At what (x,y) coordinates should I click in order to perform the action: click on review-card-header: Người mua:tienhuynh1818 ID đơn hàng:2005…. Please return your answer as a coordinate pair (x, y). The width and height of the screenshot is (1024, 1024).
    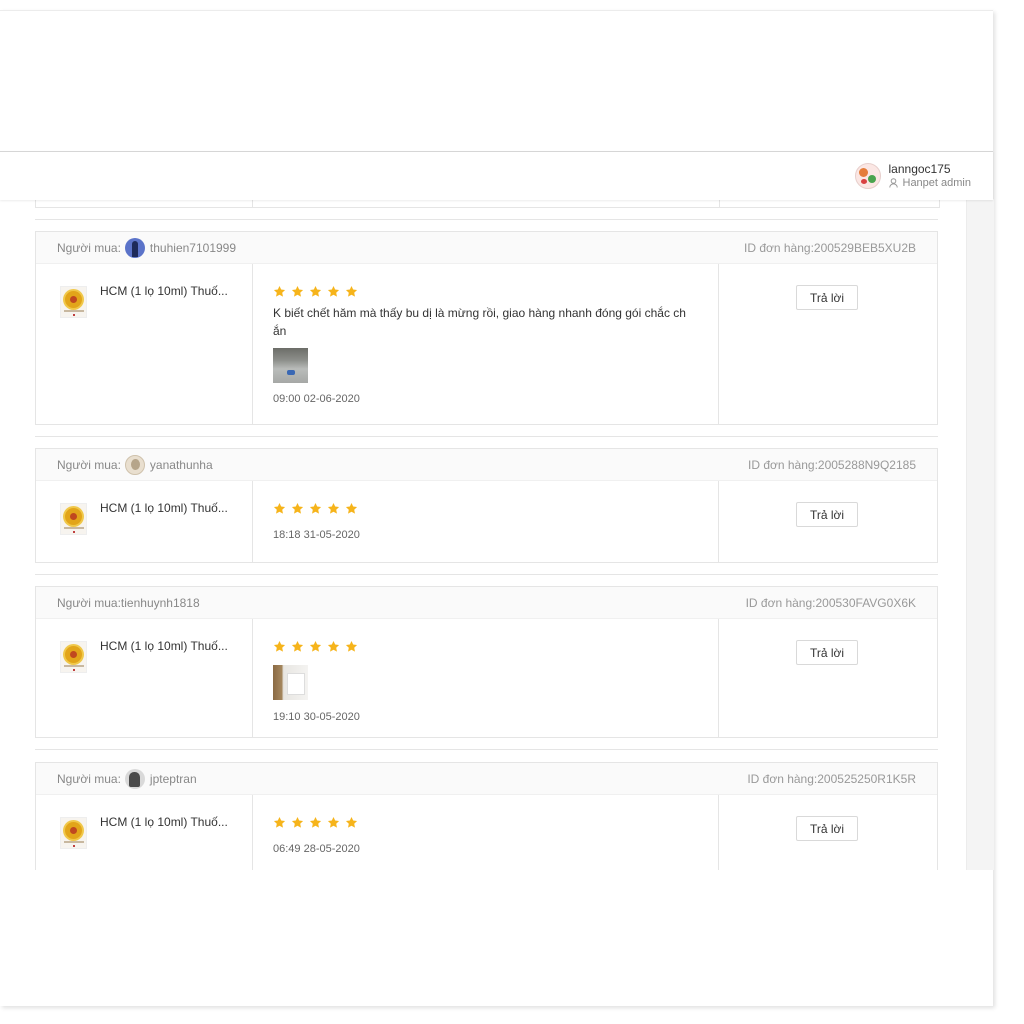
    Looking at the image, I should click on (486, 603).